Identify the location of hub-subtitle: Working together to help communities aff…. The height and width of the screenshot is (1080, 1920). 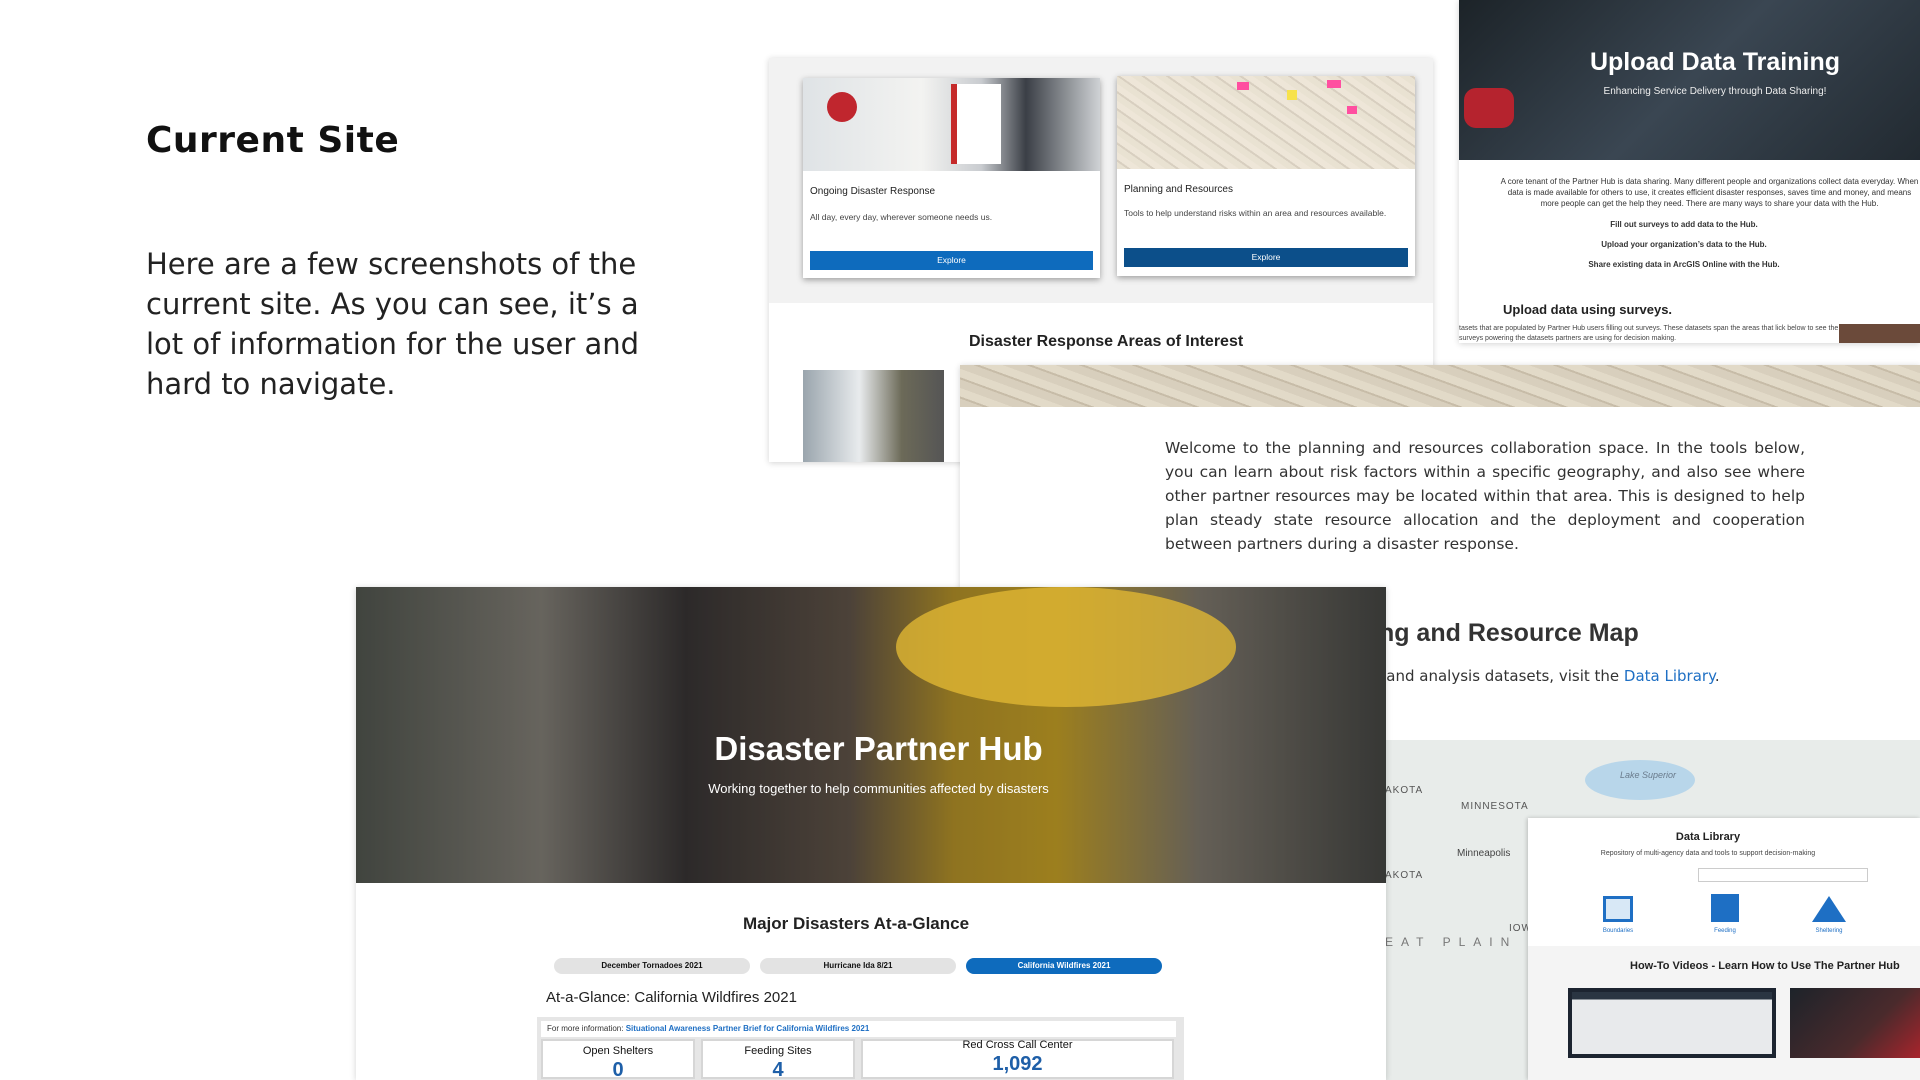
(878, 788).